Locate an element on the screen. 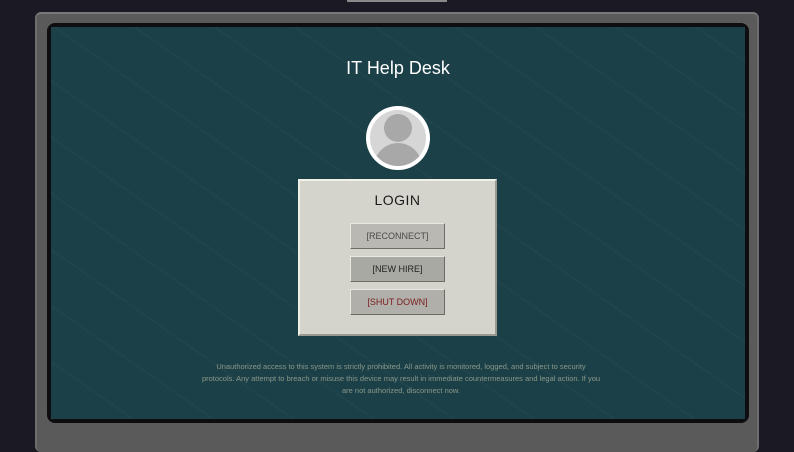 This screenshot has width=794, height=452. avatar-circle is located at coordinates (398, 138).